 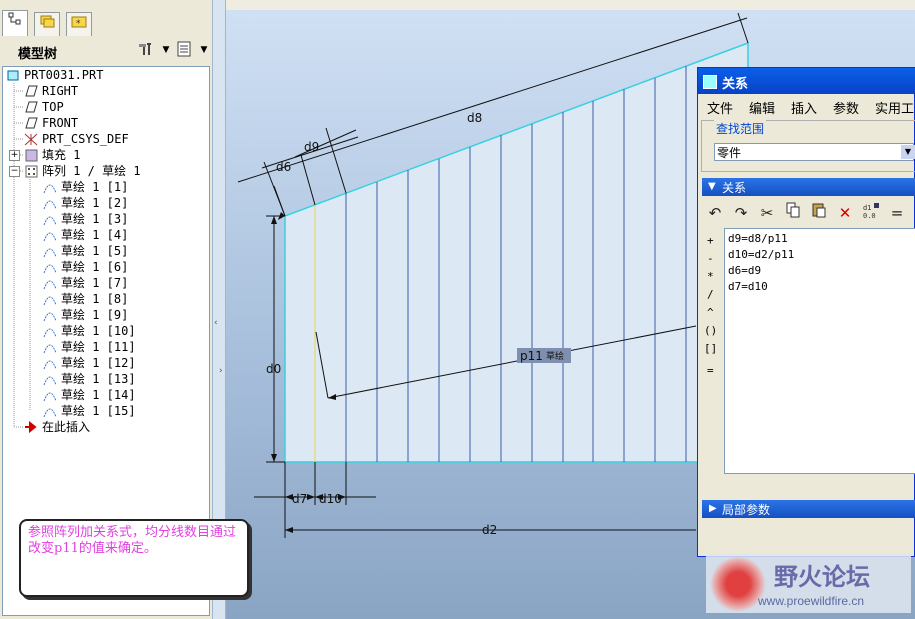 What do you see at coordinates (184, 50) in the screenshot?
I see `show-list-icon` at bounding box center [184, 50].